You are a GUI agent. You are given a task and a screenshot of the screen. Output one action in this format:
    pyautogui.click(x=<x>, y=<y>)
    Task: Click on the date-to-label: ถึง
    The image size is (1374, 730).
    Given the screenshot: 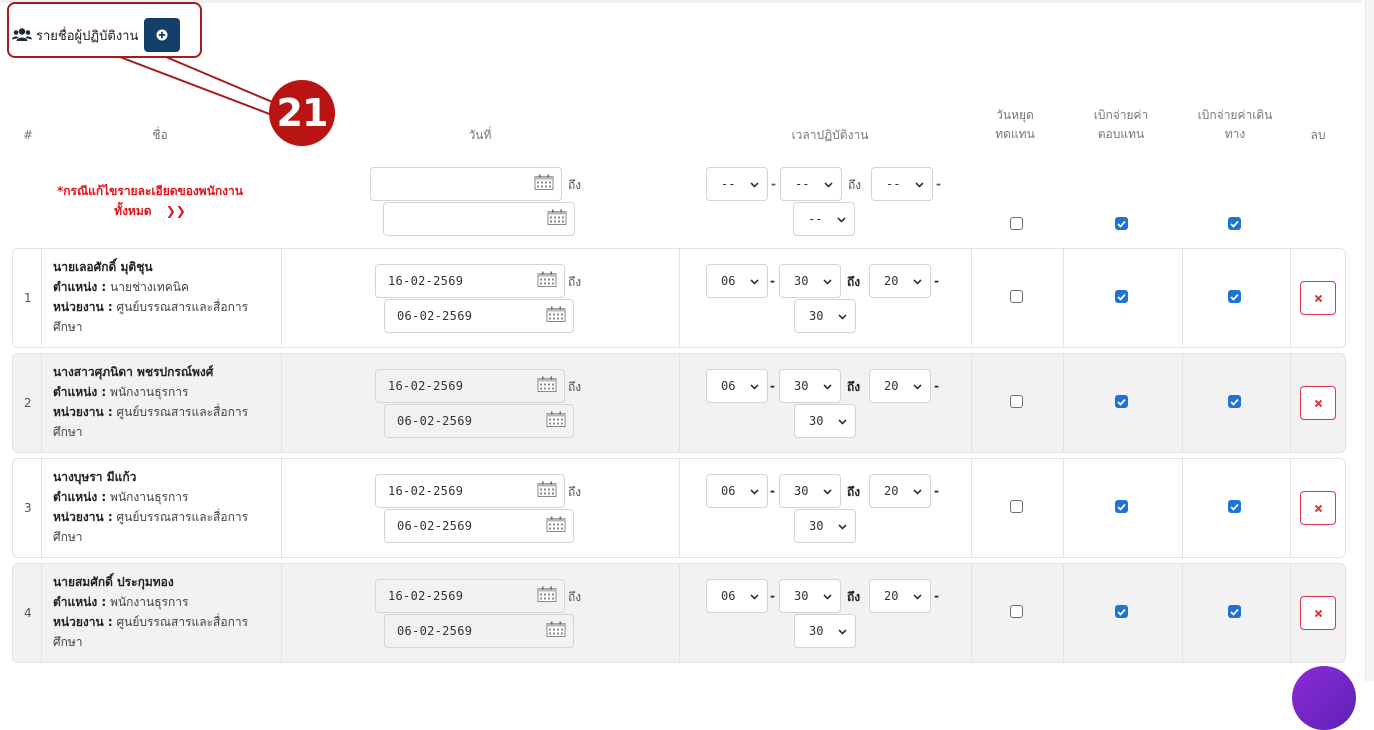 What is the action you would take?
    pyautogui.click(x=575, y=387)
    